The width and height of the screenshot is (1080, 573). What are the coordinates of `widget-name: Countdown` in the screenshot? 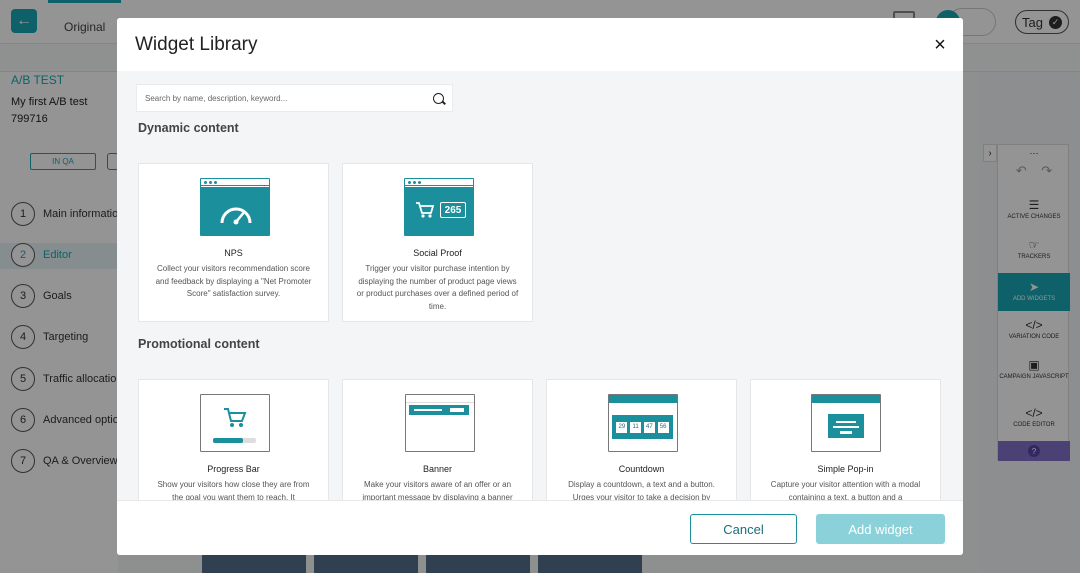 It's located at (641, 469).